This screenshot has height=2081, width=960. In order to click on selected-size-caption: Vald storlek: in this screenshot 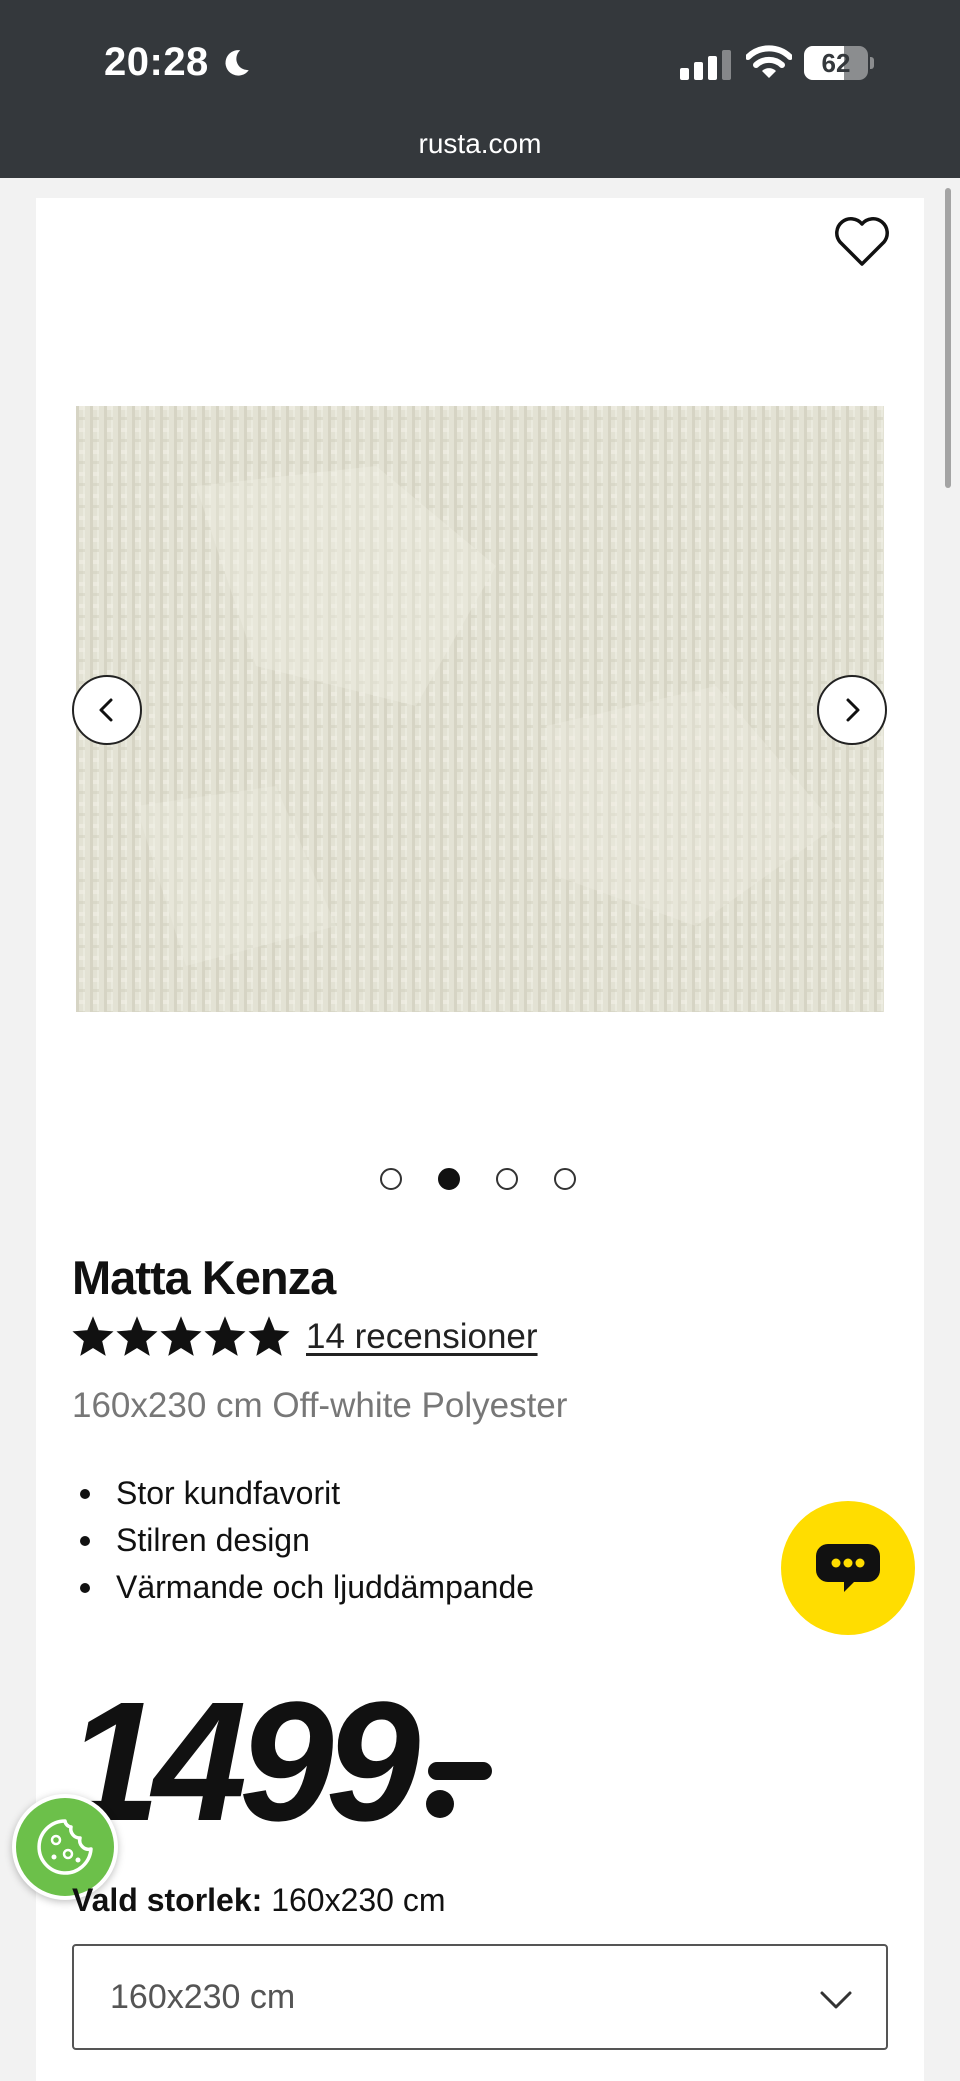, I will do `click(167, 1900)`.